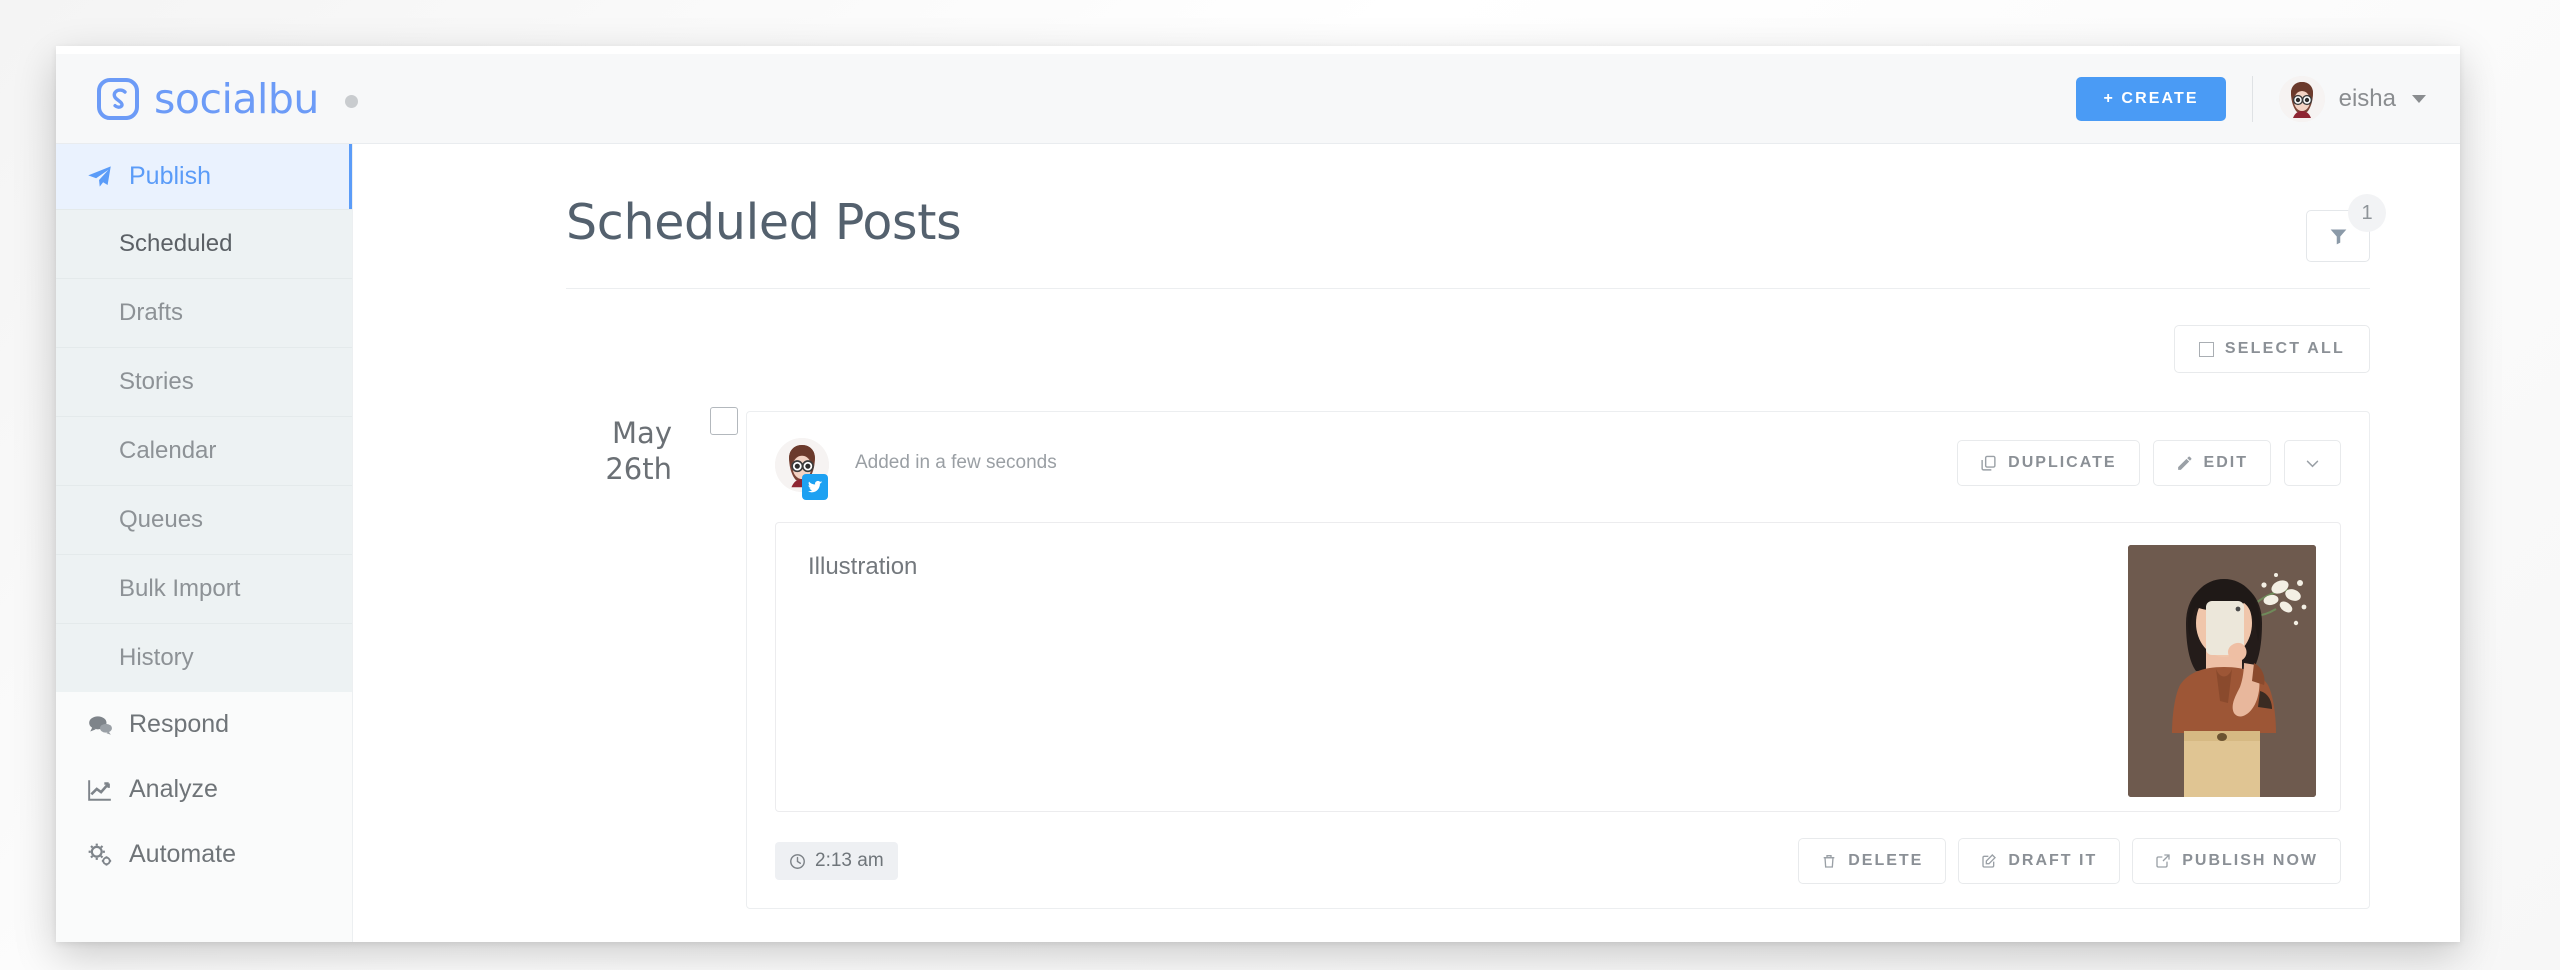 This screenshot has width=2560, height=970. I want to click on window-top-strip, so click(1258, 50).